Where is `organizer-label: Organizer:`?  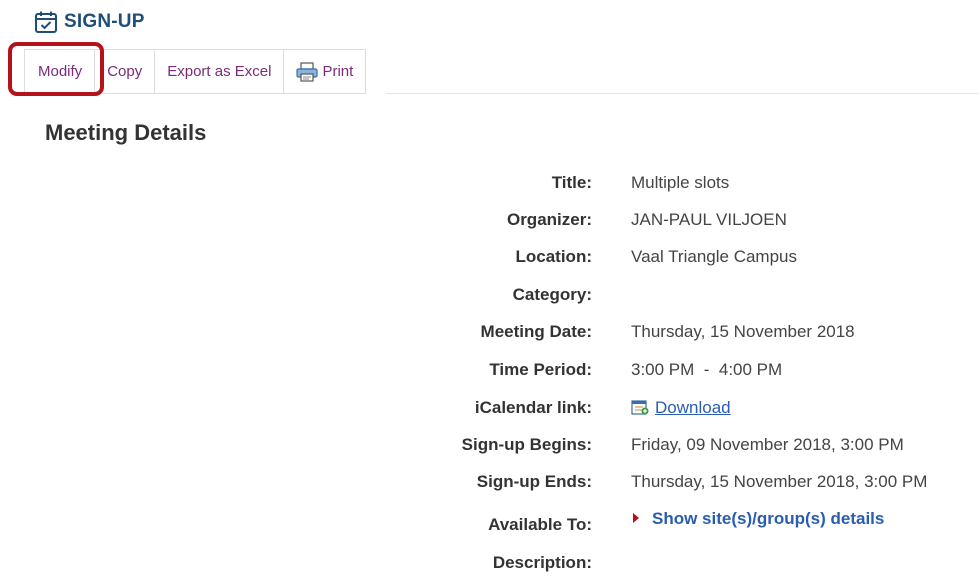
organizer-label: Organizer: is located at coordinates (549, 219).